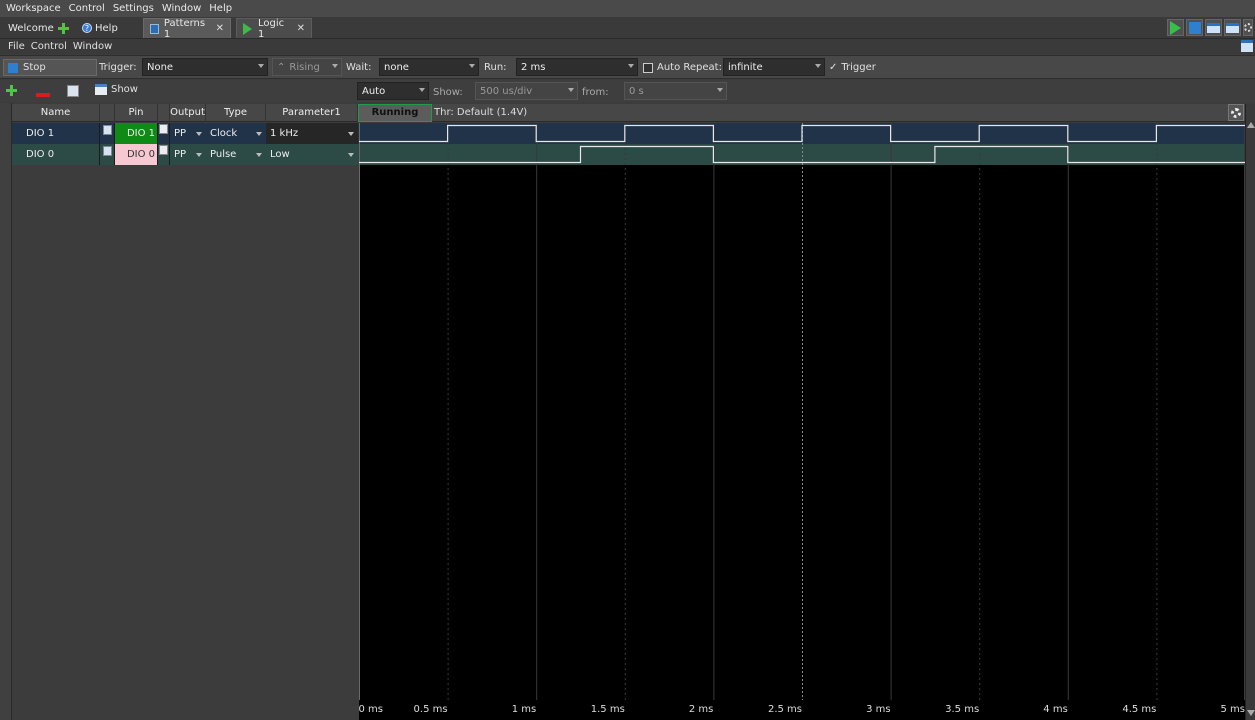 Image resolution: width=1255 pixels, height=720 pixels. I want to click on trigger-check: ✓ Trigger, so click(852, 67).